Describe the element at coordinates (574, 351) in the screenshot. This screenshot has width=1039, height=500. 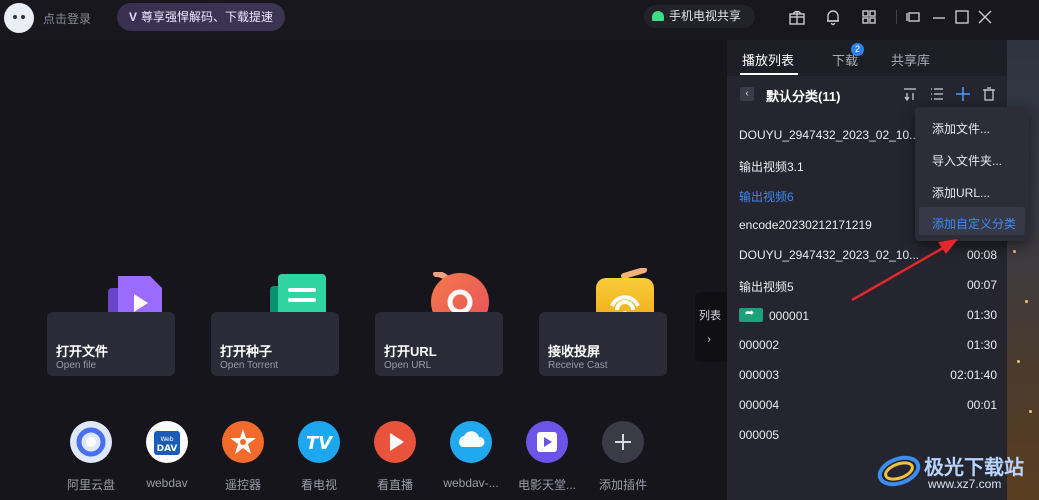
I see `card-title: 接收投屏` at that location.